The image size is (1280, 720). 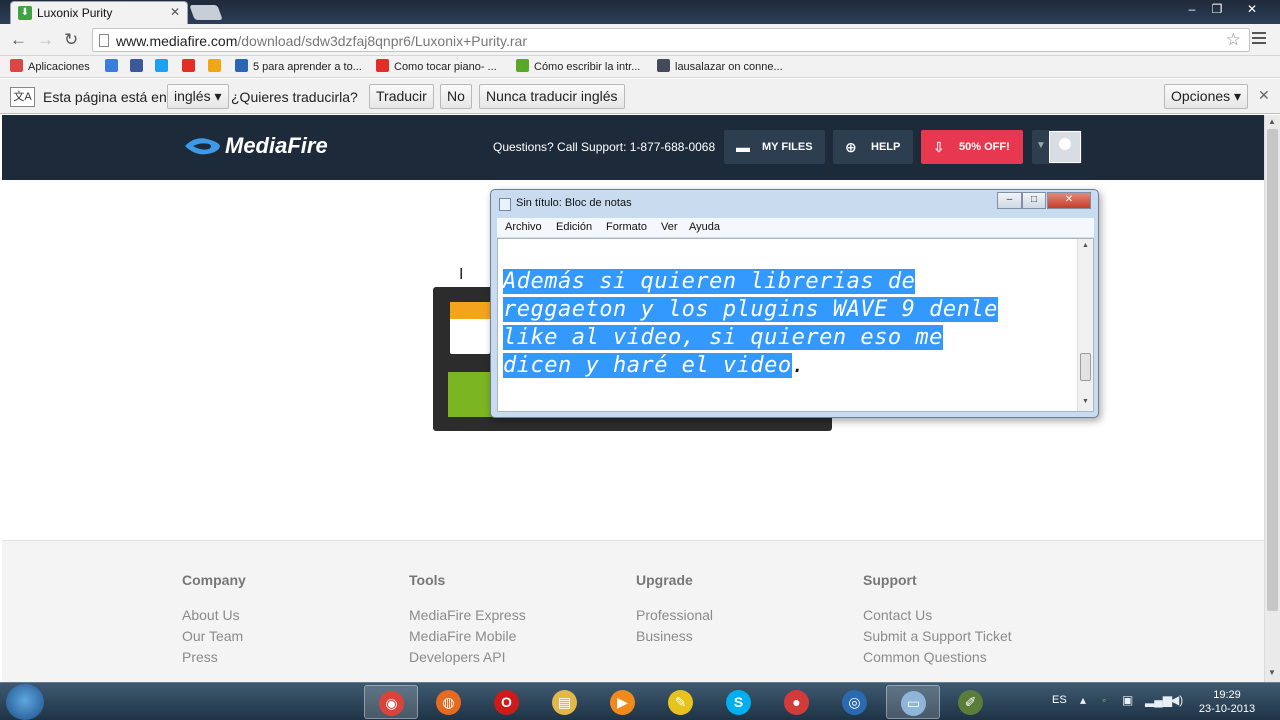 I want to click on signal-icon: ▂▄▆, so click(x=1158, y=700).